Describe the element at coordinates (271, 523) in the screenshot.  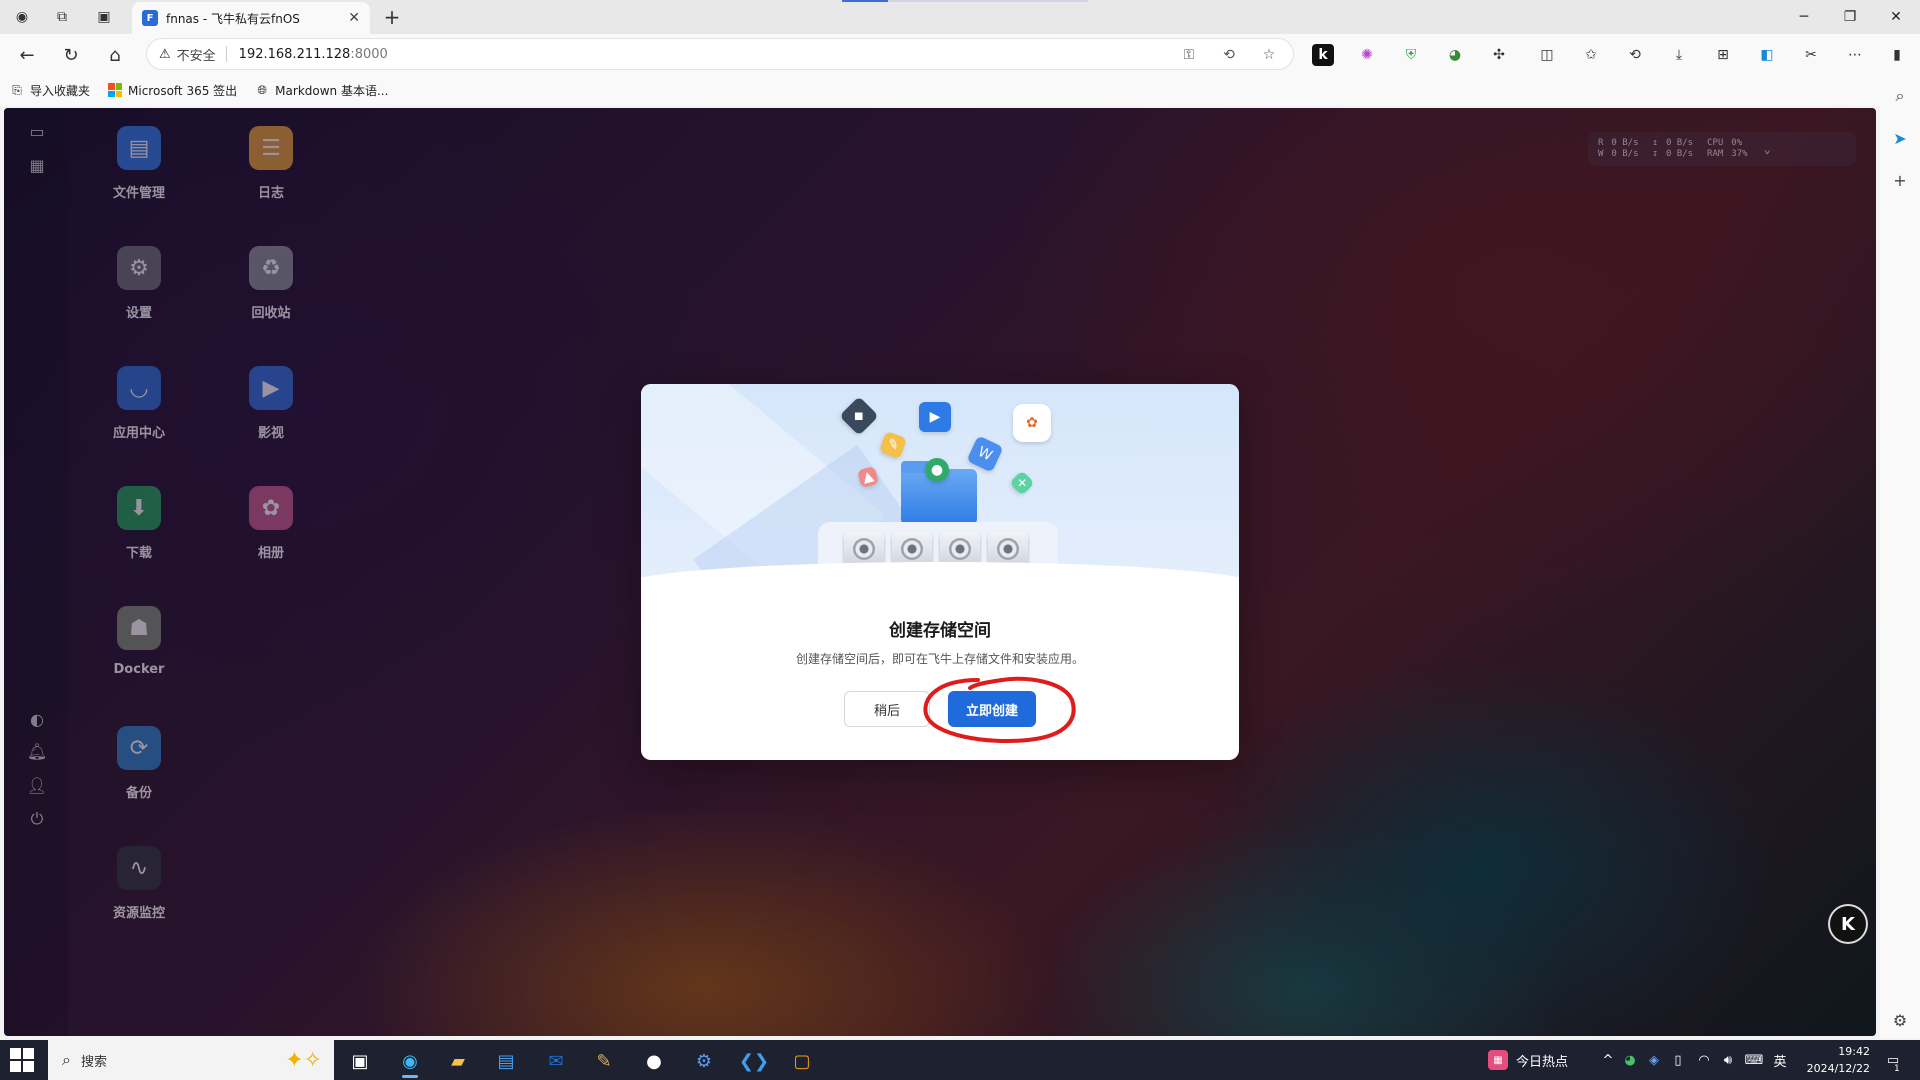
I see `app-photos: ✿ 相册` at that location.